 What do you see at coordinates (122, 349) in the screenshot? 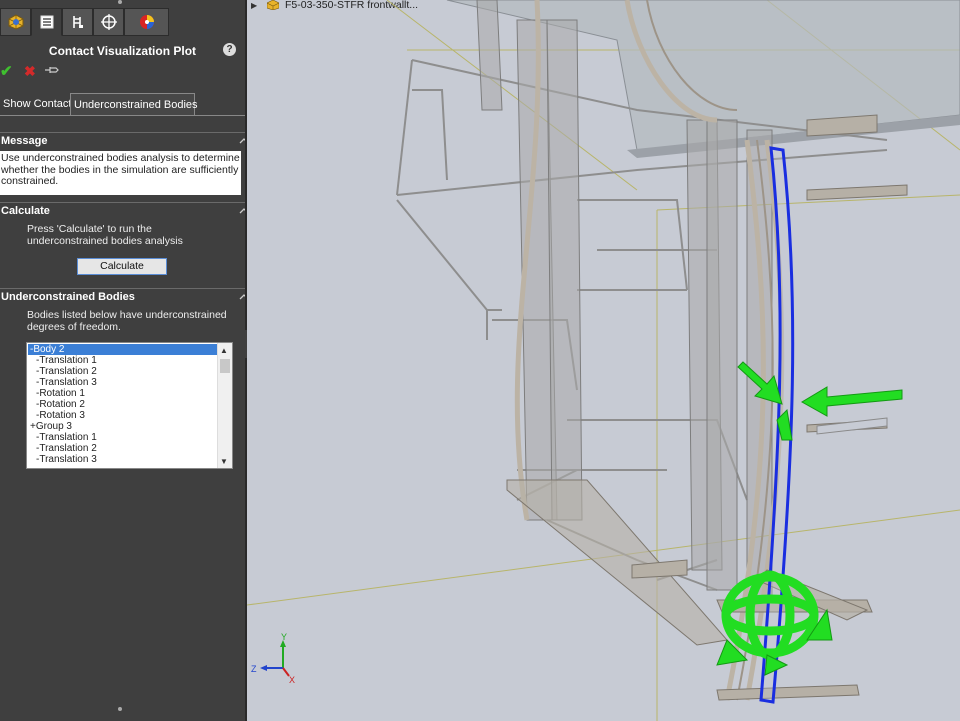
I see `list-item: -Body 2` at bounding box center [122, 349].